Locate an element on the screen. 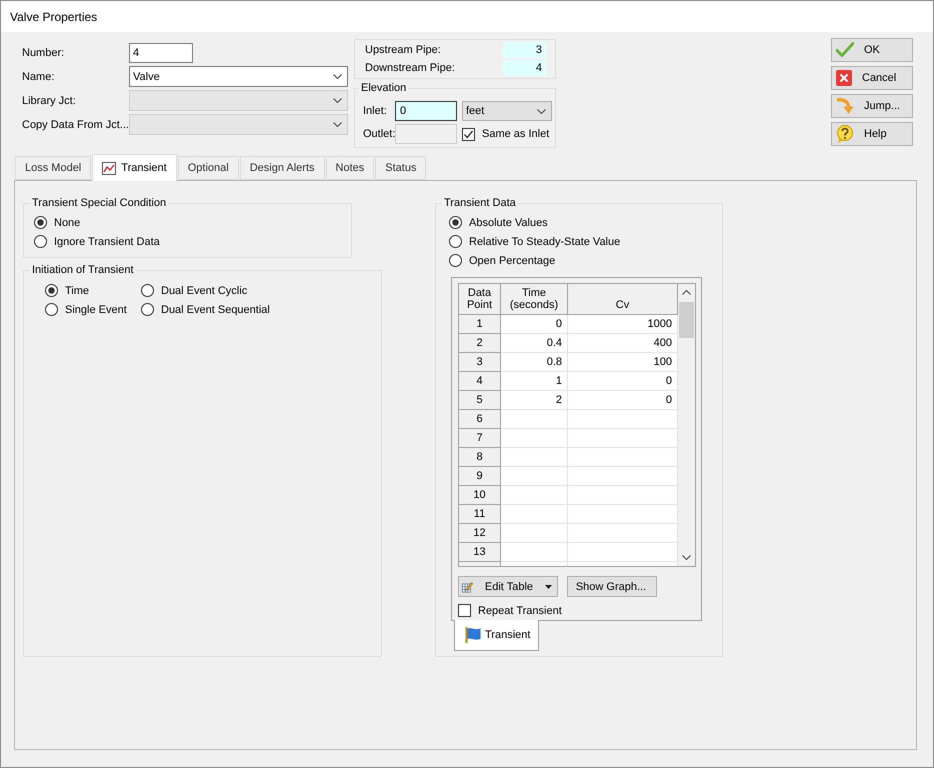 This screenshot has height=768, width=934. combo-box: Valve is located at coordinates (238, 76).